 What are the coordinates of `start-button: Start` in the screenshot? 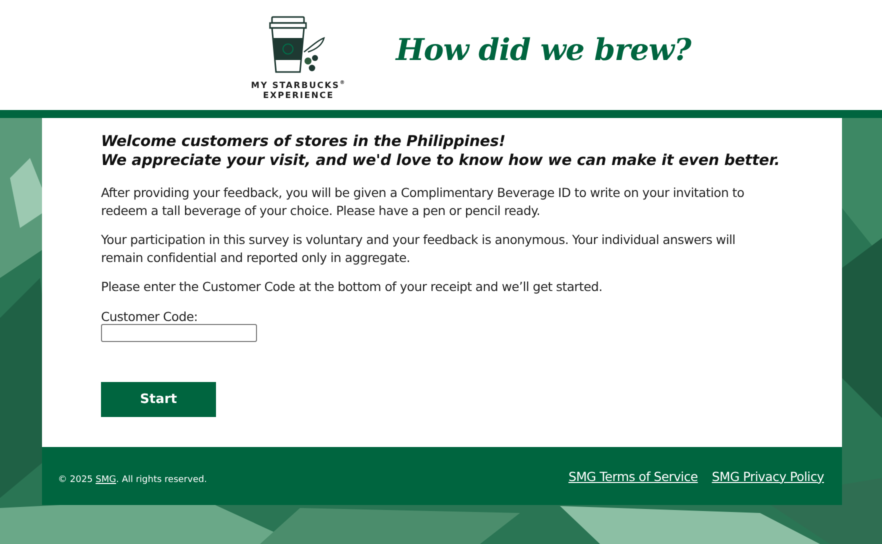 It's located at (158, 399).